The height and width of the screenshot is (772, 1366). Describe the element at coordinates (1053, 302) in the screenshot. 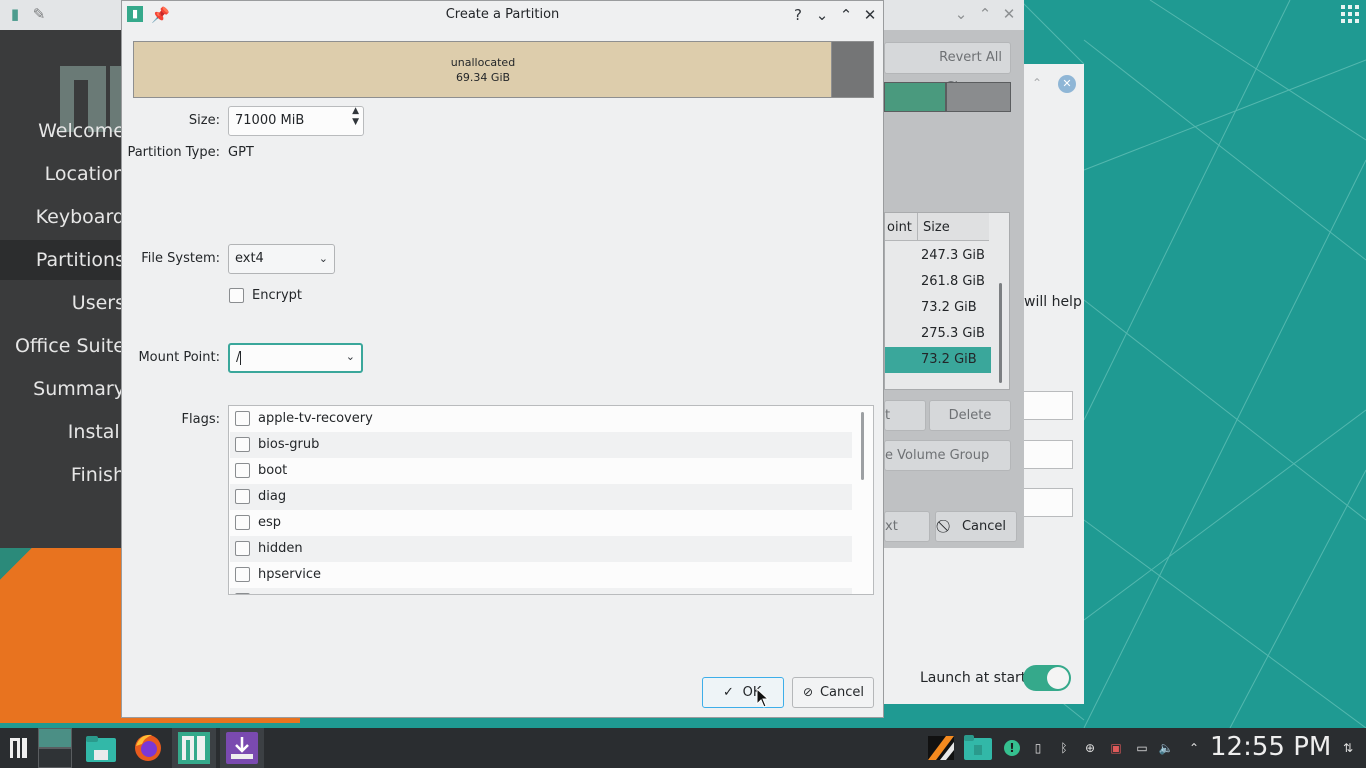

I see `welcome-help-text: will help` at that location.